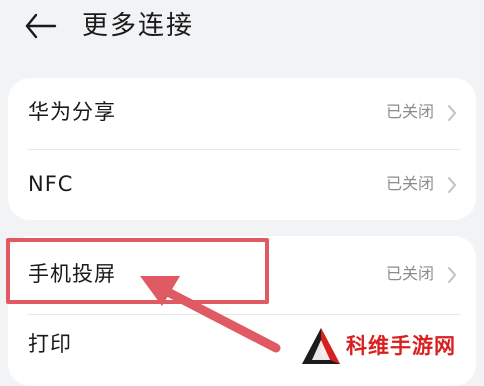  What do you see at coordinates (321, 346) in the screenshot?
I see `watermark-logo-icon` at bounding box center [321, 346].